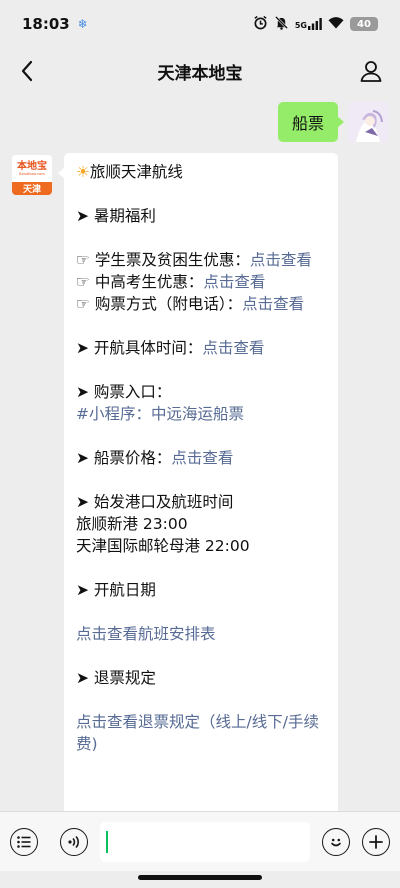 The image size is (400, 888). Describe the element at coordinates (336, 24) in the screenshot. I see `wifi-icon` at that location.